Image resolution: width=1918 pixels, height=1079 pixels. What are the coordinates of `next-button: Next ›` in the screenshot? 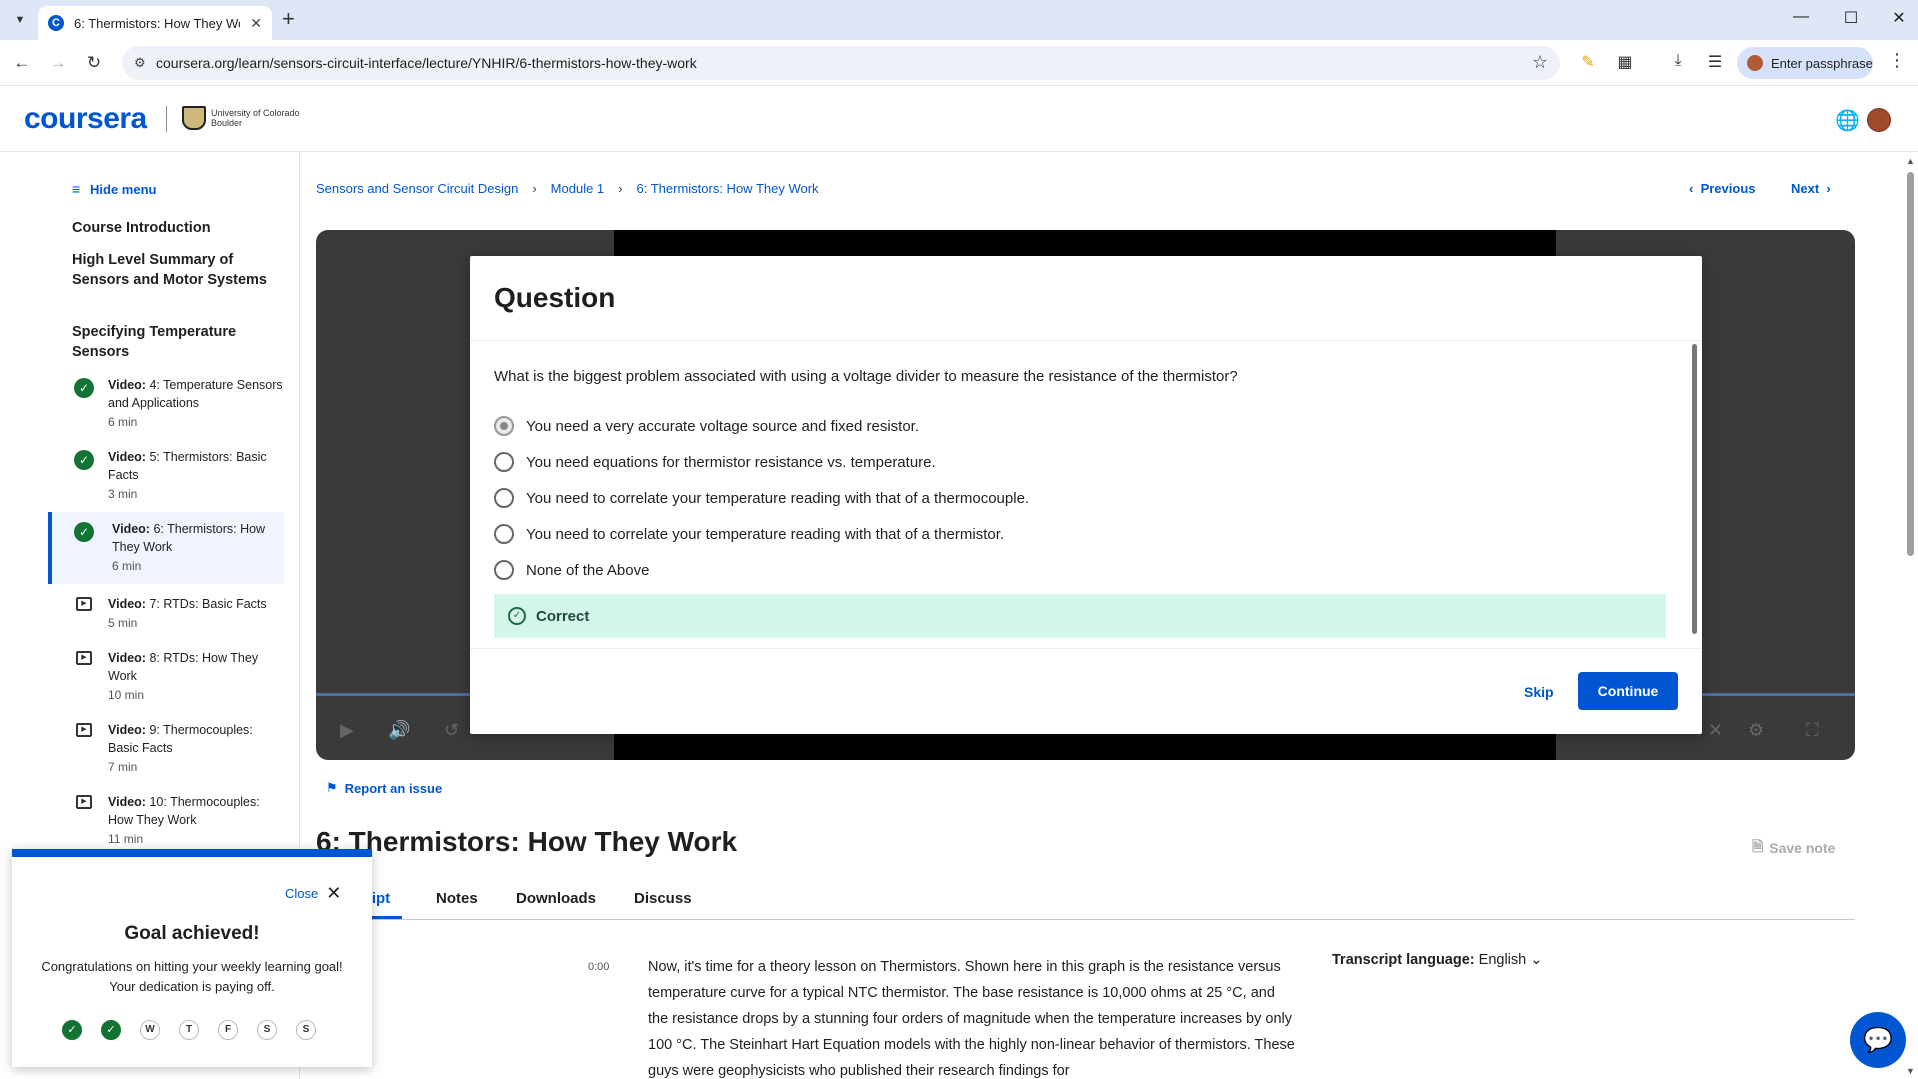 It's located at (1811, 188).